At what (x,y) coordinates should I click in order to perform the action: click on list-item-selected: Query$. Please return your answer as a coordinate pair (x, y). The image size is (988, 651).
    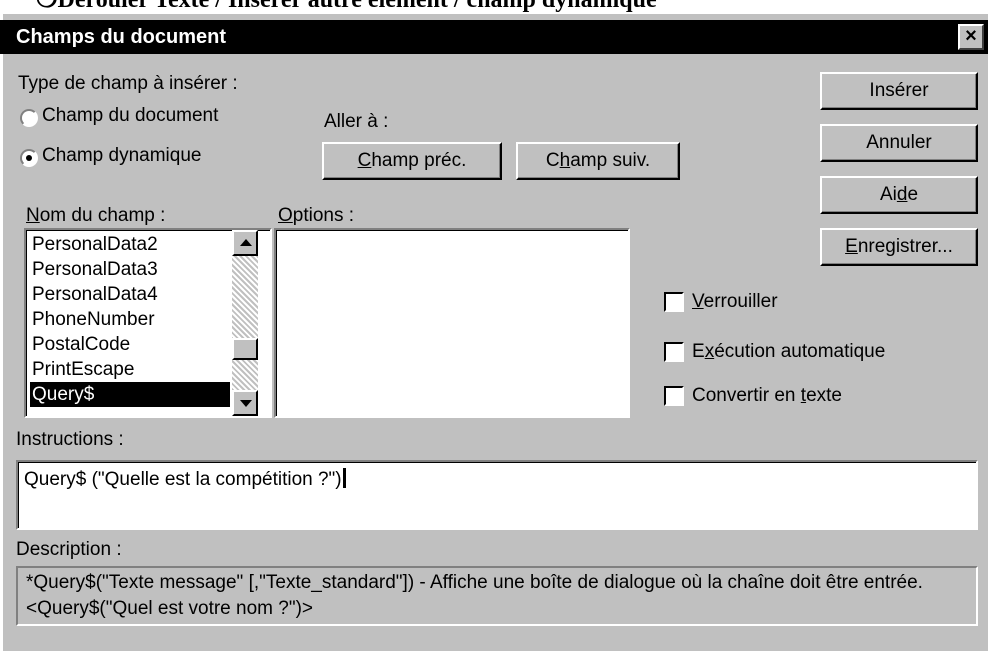
    Looking at the image, I should click on (130, 394).